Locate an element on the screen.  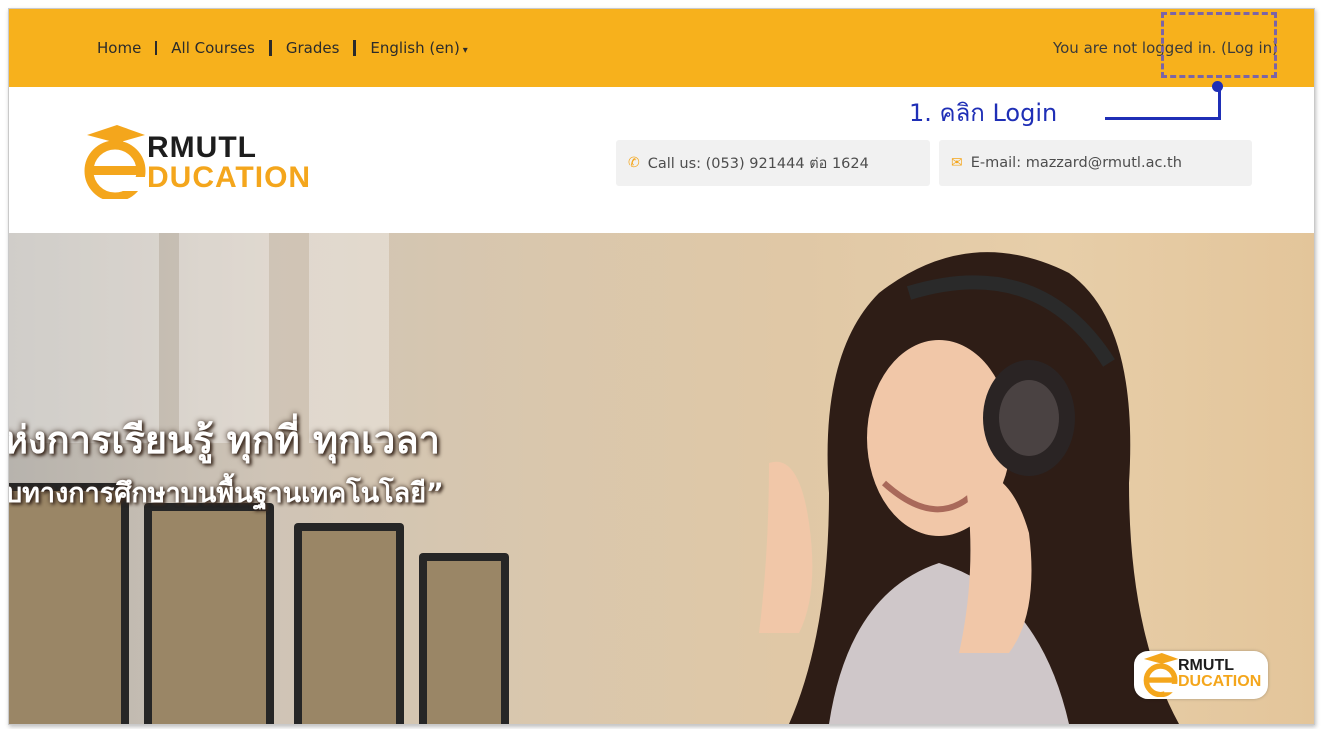
contact-email-text: E-mail: mazzard@rmutl.ac.th is located at coordinates (1076, 163).